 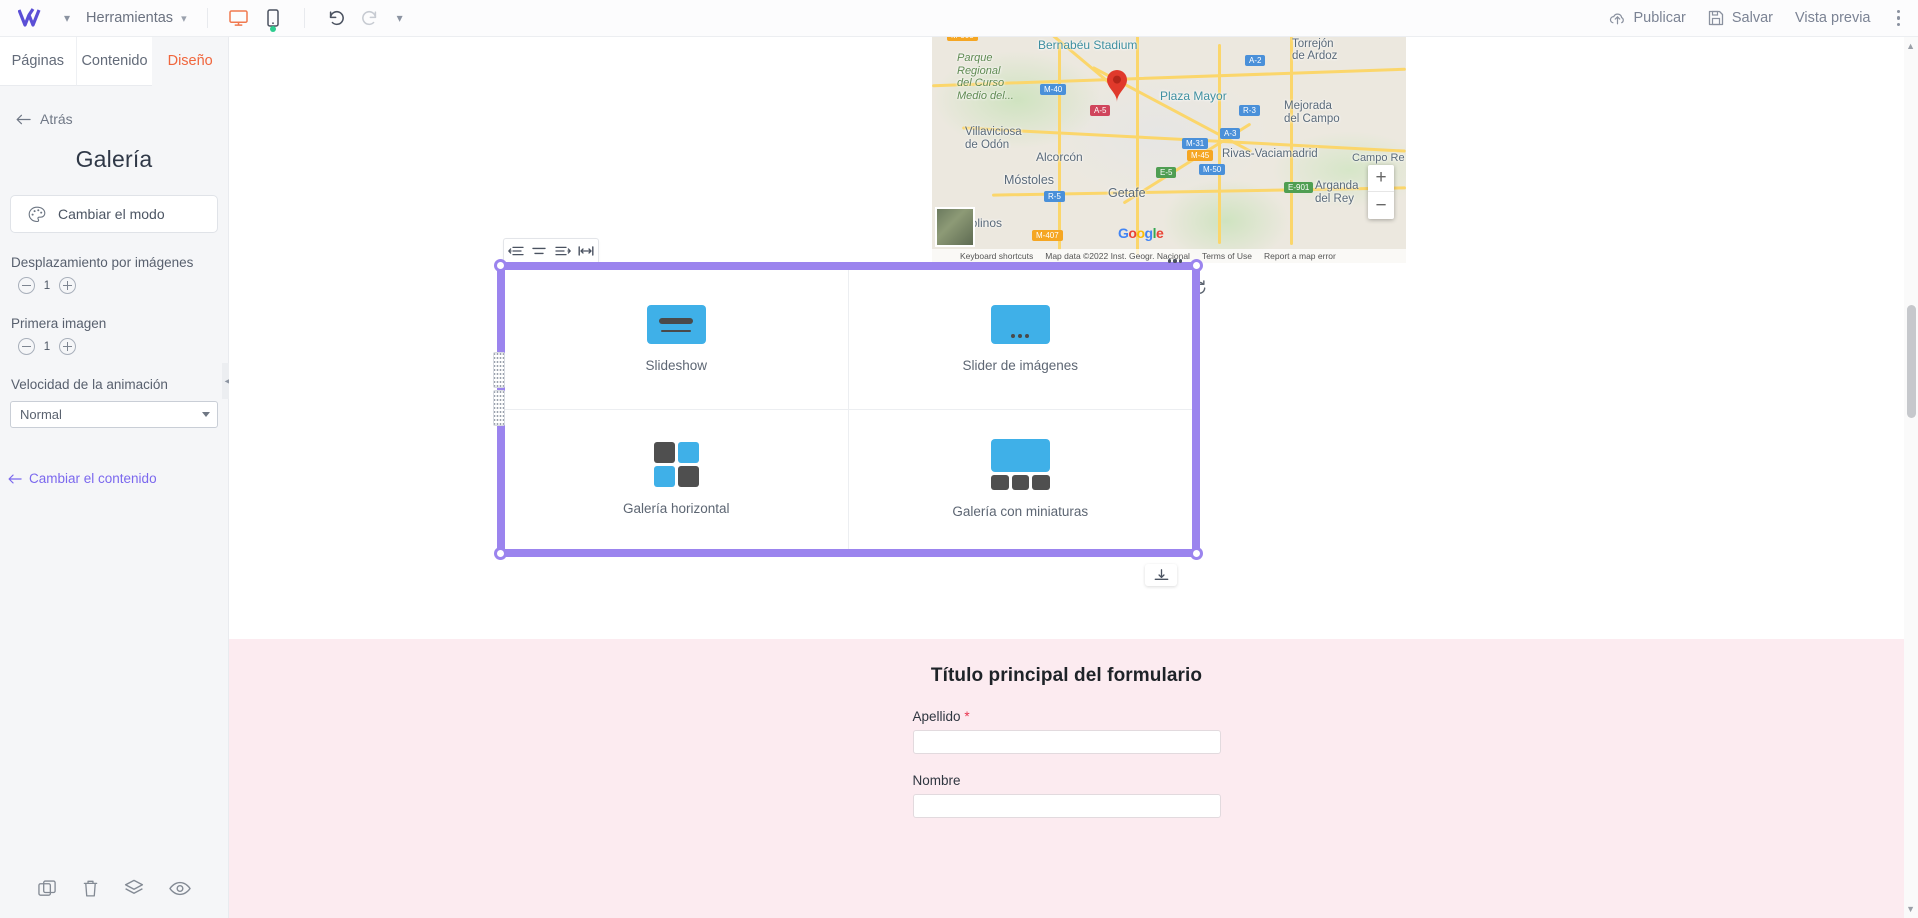 What do you see at coordinates (1020, 366) in the screenshot?
I see `gallery-mode-label: Slider de imágenes` at bounding box center [1020, 366].